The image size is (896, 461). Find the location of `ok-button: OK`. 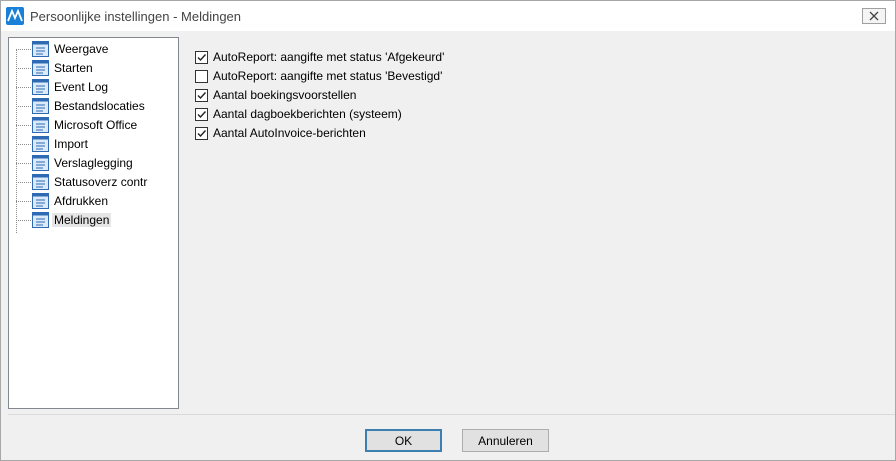

ok-button: OK is located at coordinates (403, 440).